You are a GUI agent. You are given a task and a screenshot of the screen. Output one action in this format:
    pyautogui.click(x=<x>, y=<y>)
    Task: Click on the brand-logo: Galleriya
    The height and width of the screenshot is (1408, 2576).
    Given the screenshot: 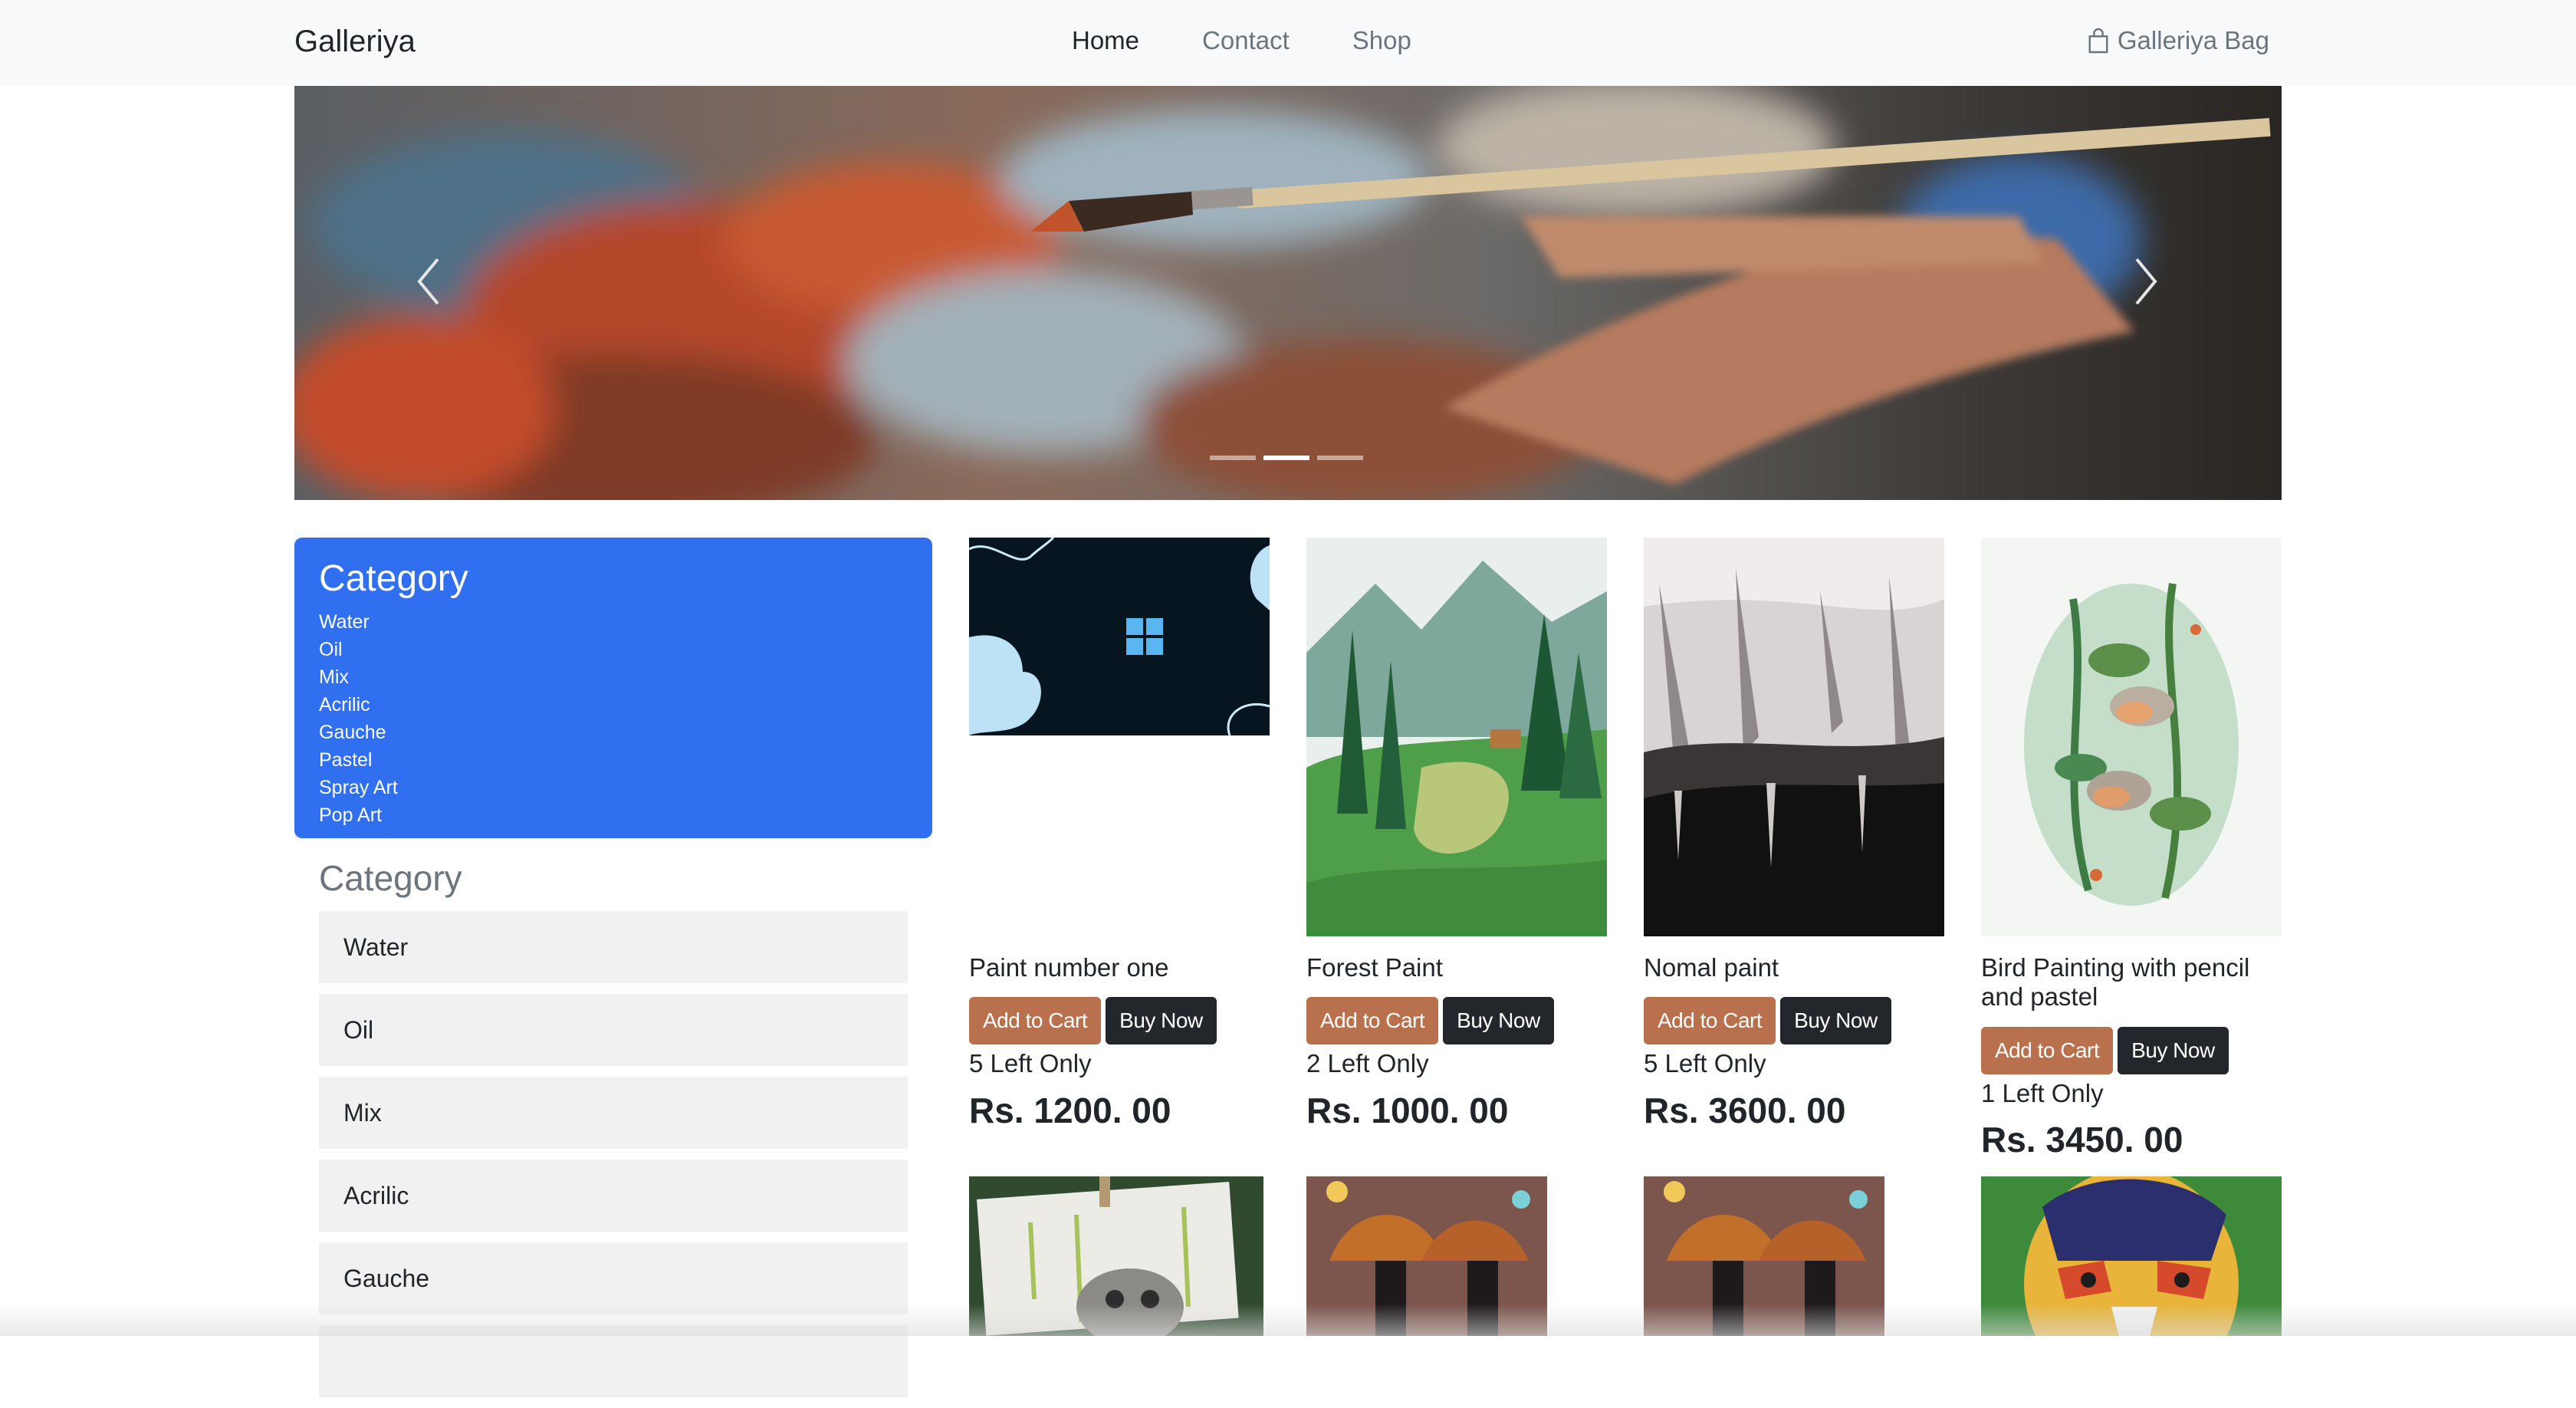 What is the action you would take?
    pyautogui.click(x=355, y=42)
    